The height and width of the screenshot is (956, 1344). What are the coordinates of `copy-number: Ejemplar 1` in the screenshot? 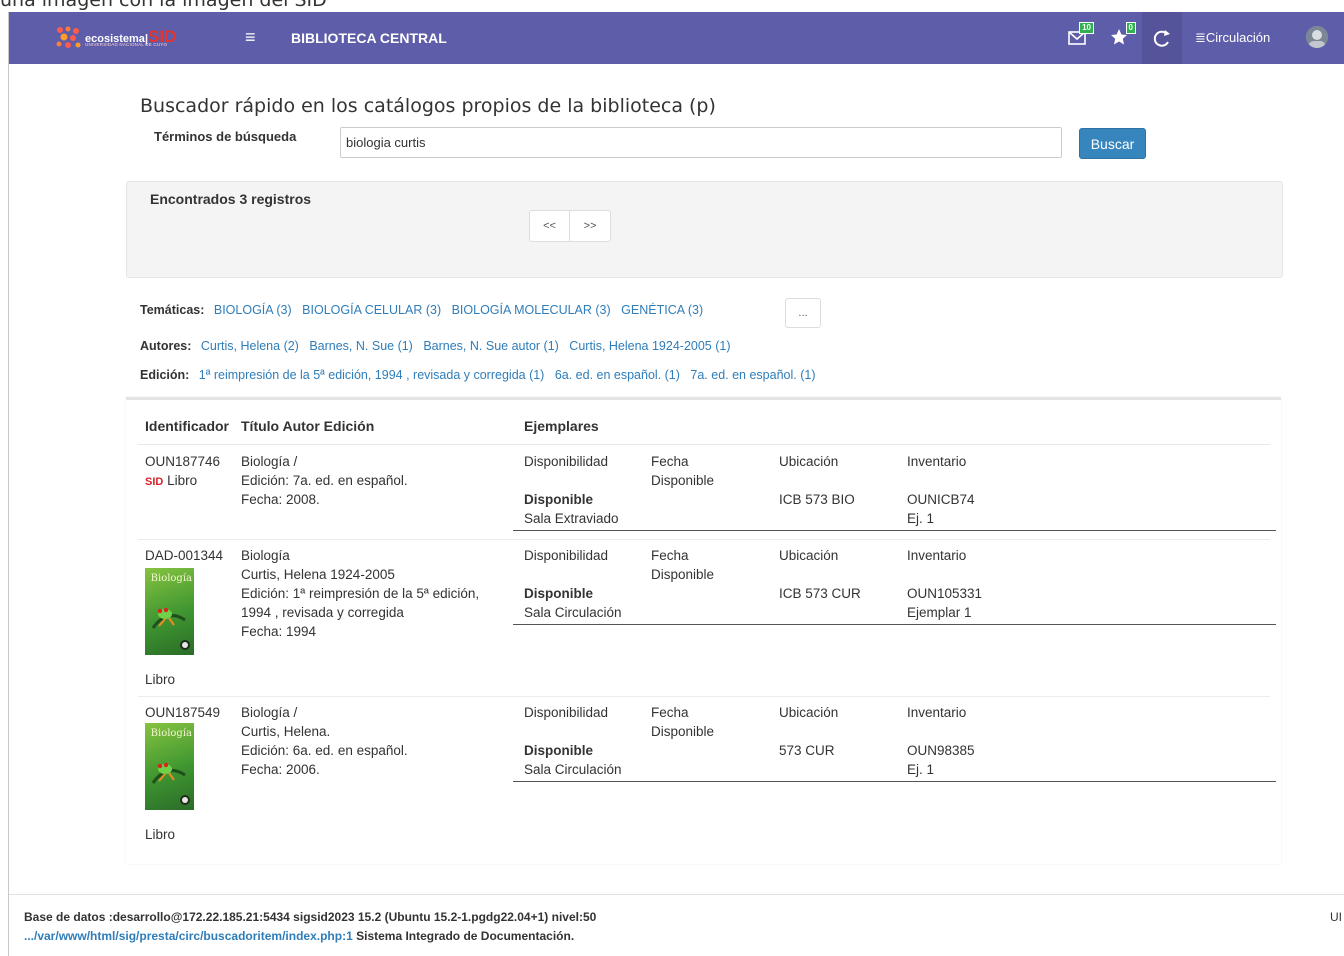 It's located at (939, 612).